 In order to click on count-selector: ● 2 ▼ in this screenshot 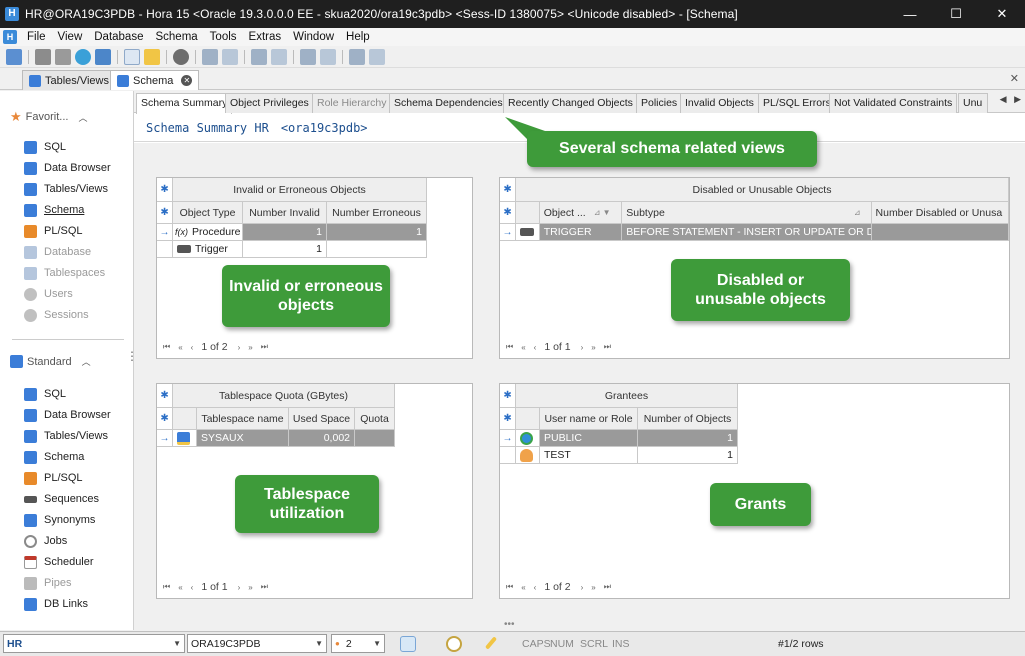, I will do `click(358, 643)`.